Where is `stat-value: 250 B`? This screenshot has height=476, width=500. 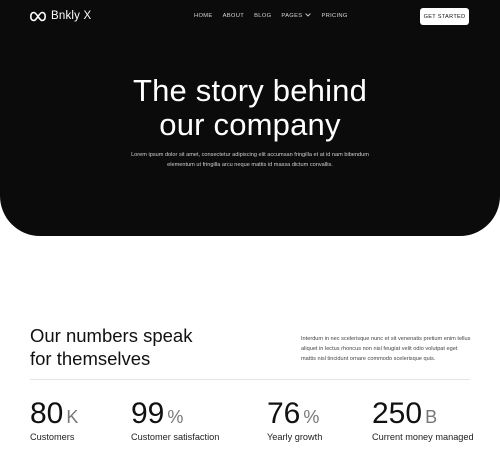
stat-value: 250 B is located at coordinates (423, 414).